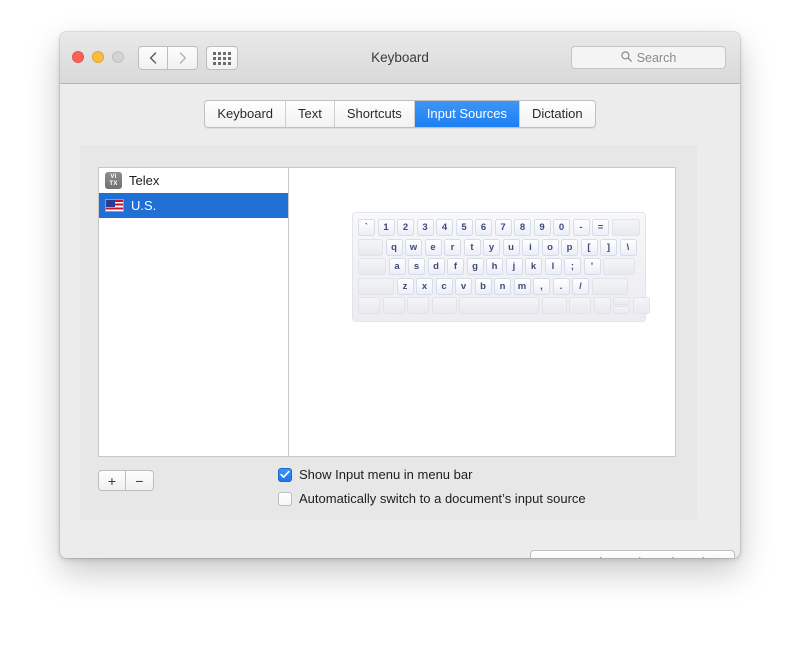 The width and height of the screenshot is (800, 652). I want to click on checkbox-row-show-input-menu: Show Input menu in menu bar, so click(432, 474).